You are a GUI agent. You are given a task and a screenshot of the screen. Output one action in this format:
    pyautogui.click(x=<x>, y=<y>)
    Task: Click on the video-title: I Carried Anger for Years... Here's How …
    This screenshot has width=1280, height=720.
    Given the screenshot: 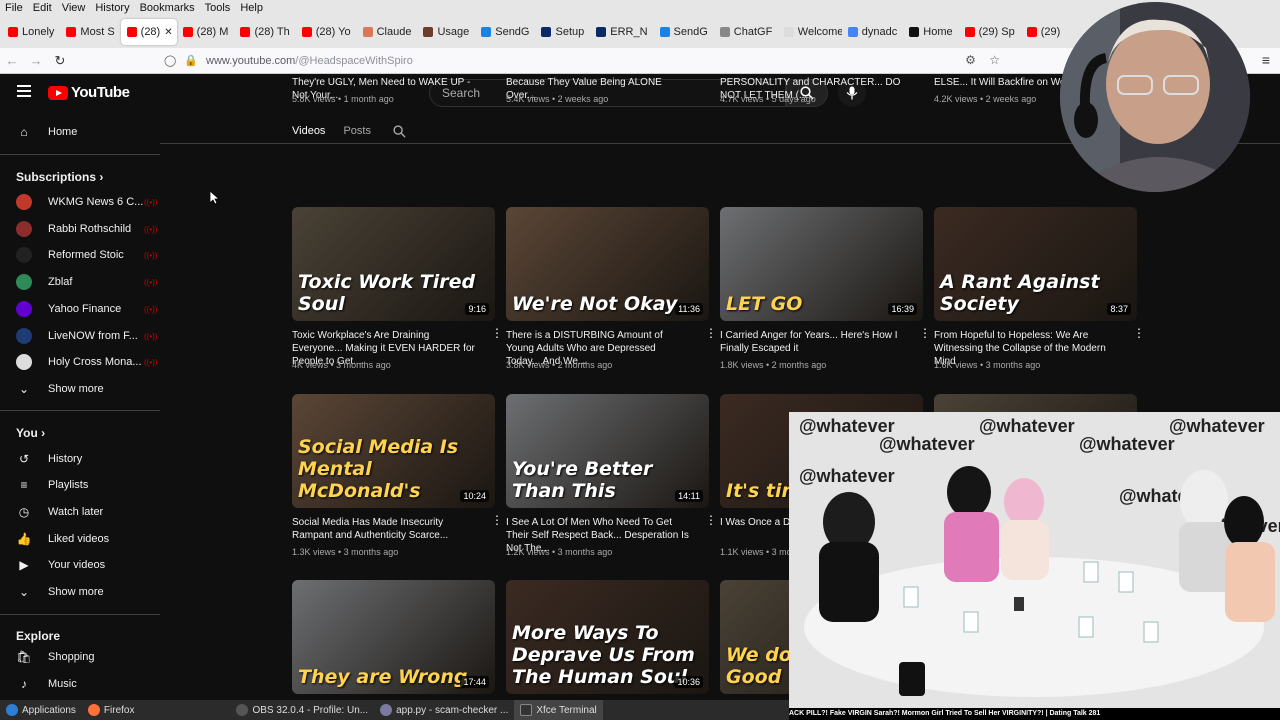 What is the action you would take?
    pyautogui.click(x=812, y=342)
    